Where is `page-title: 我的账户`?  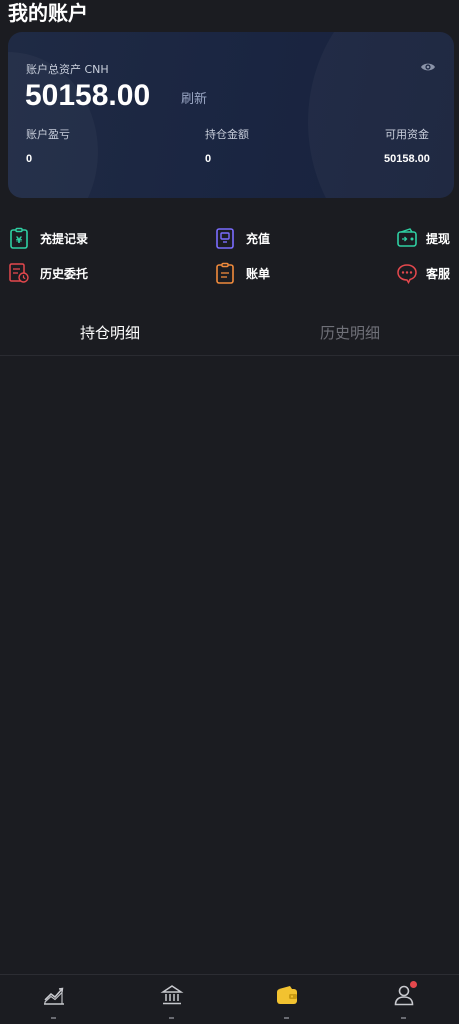
page-title: 我的账户 is located at coordinates (48, 13).